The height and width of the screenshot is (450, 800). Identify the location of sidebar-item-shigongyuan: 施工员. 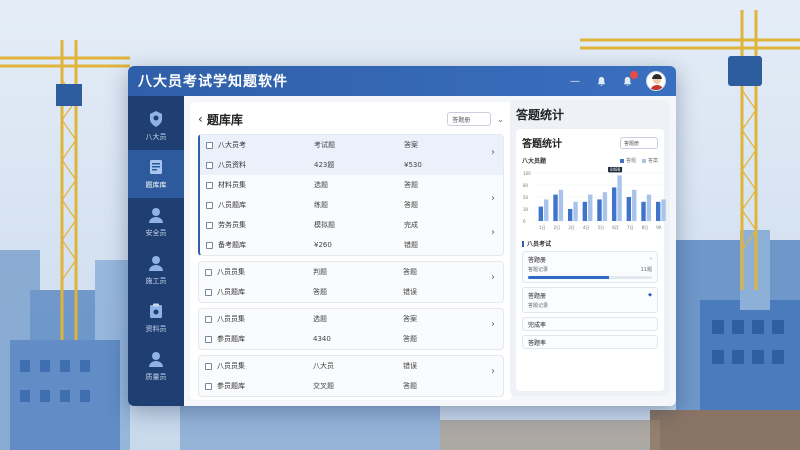
(156, 270).